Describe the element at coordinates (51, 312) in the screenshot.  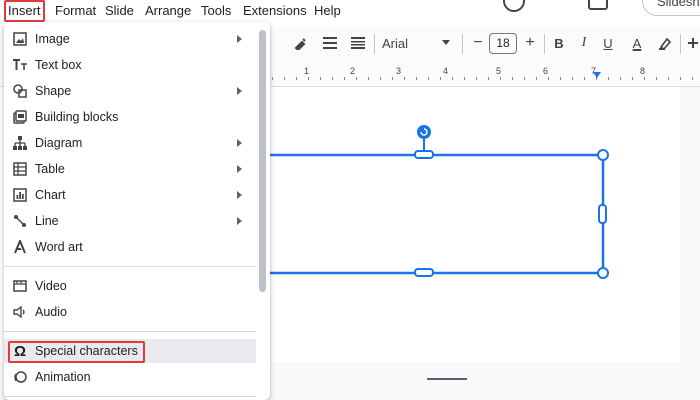
I see `menu-item-label: Audio` at that location.